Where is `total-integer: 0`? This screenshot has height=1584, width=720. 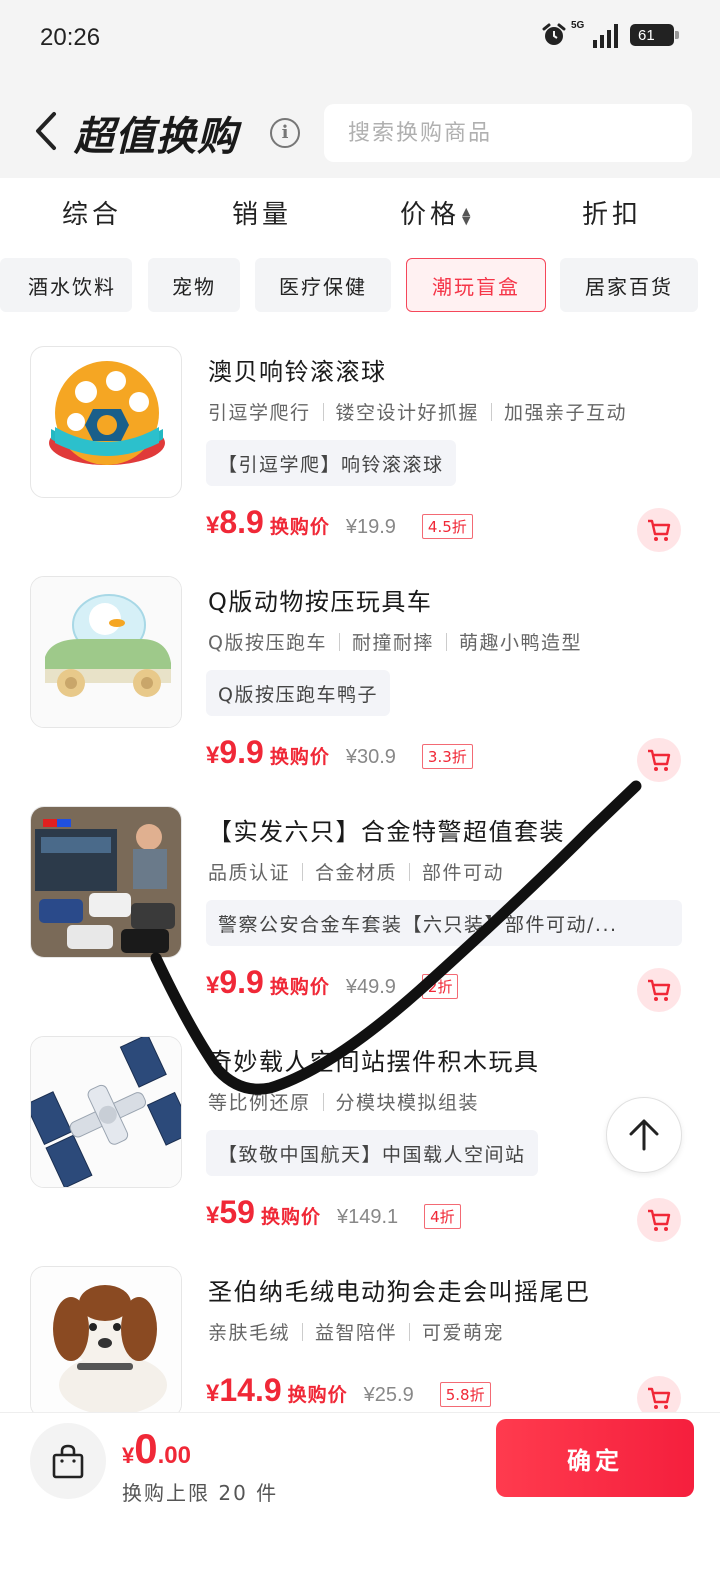
total-integer: 0 is located at coordinates (146, 1448).